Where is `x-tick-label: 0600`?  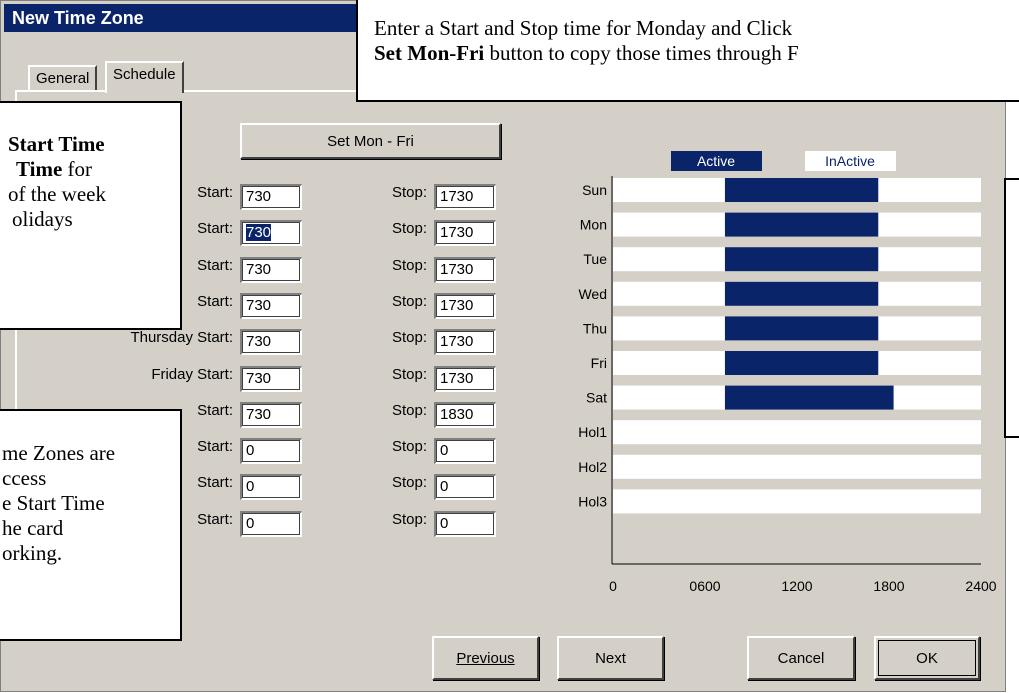 x-tick-label: 0600 is located at coordinates (704, 586).